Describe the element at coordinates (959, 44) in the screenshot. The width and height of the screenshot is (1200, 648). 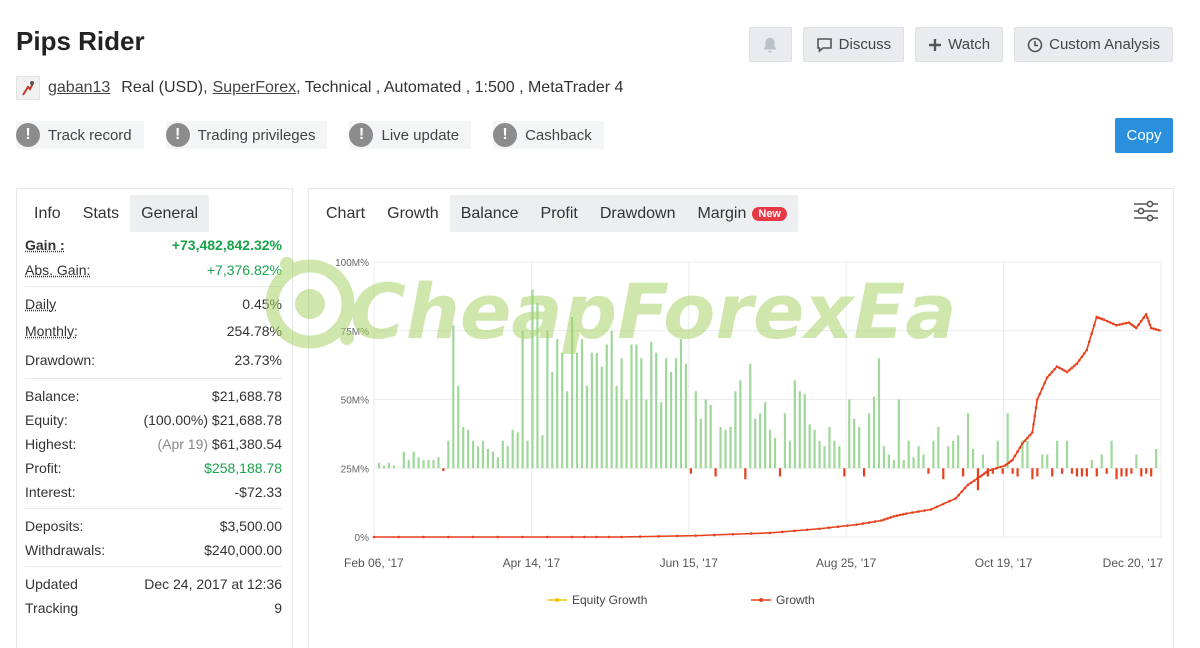
I see `watch-button: Watch` at that location.